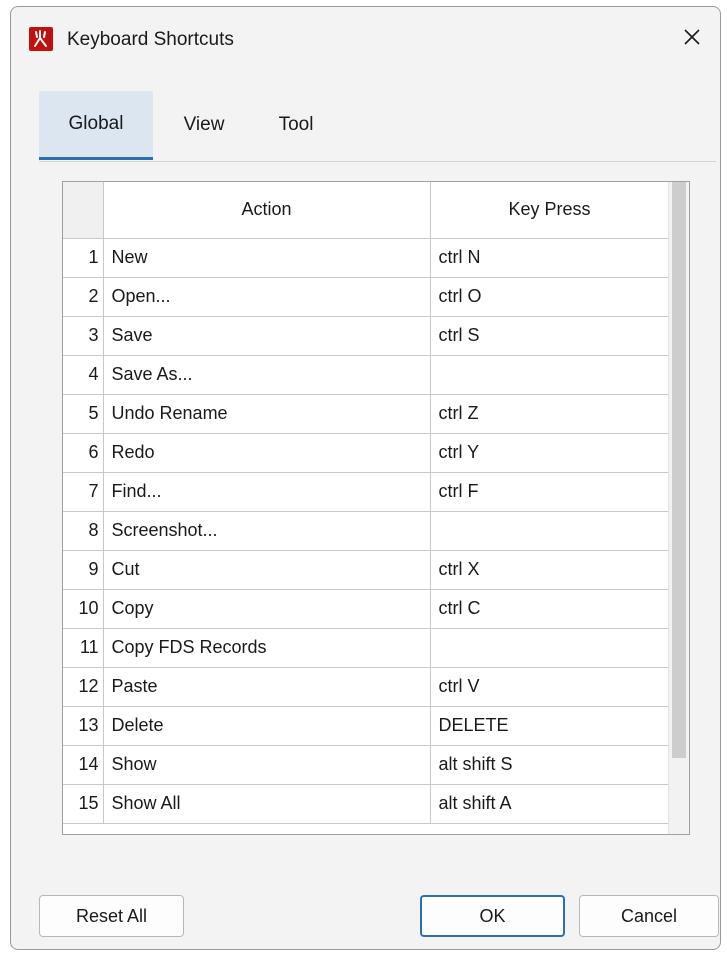 The height and width of the screenshot is (957, 727). I want to click on table-row: 12 Paste ctrl V, so click(366, 686).